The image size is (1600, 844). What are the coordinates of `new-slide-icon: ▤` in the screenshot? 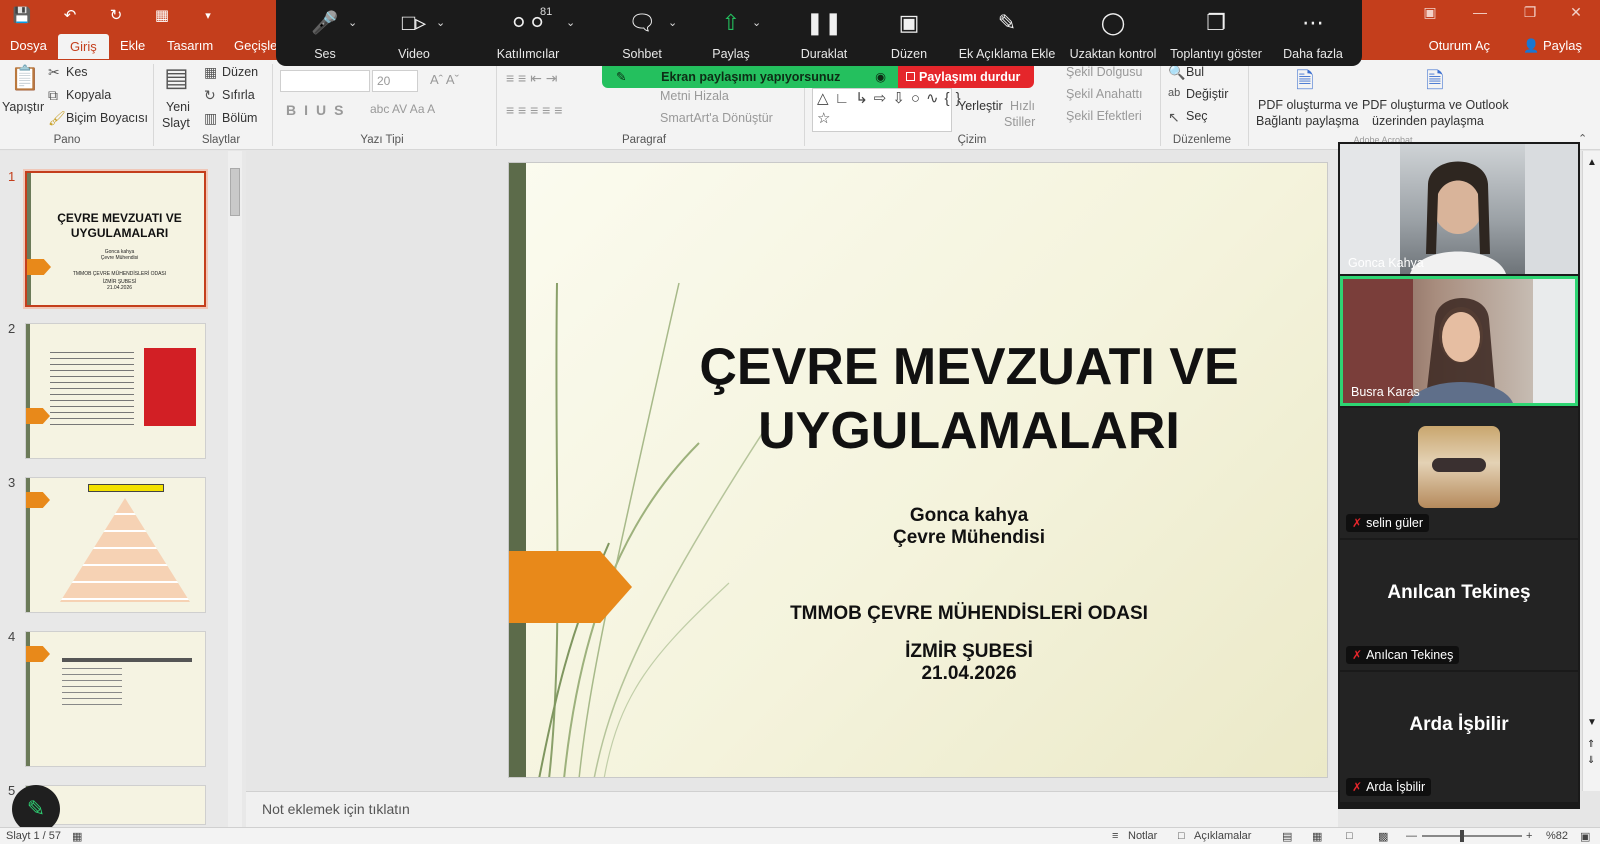 It's located at (176, 77).